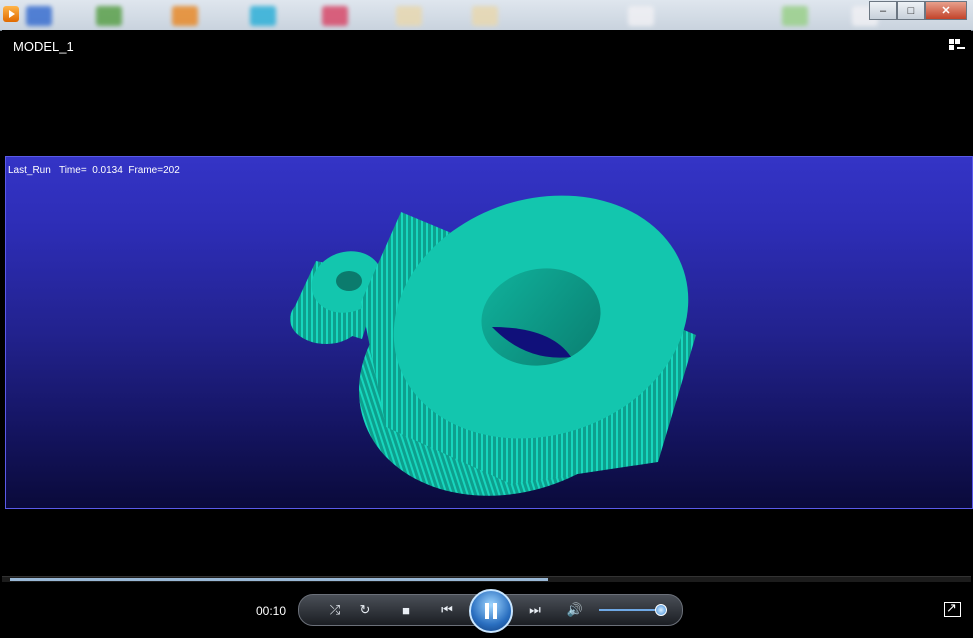 Image resolution: width=973 pixels, height=638 pixels. I want to click on seek-bar, so click(486, 579).